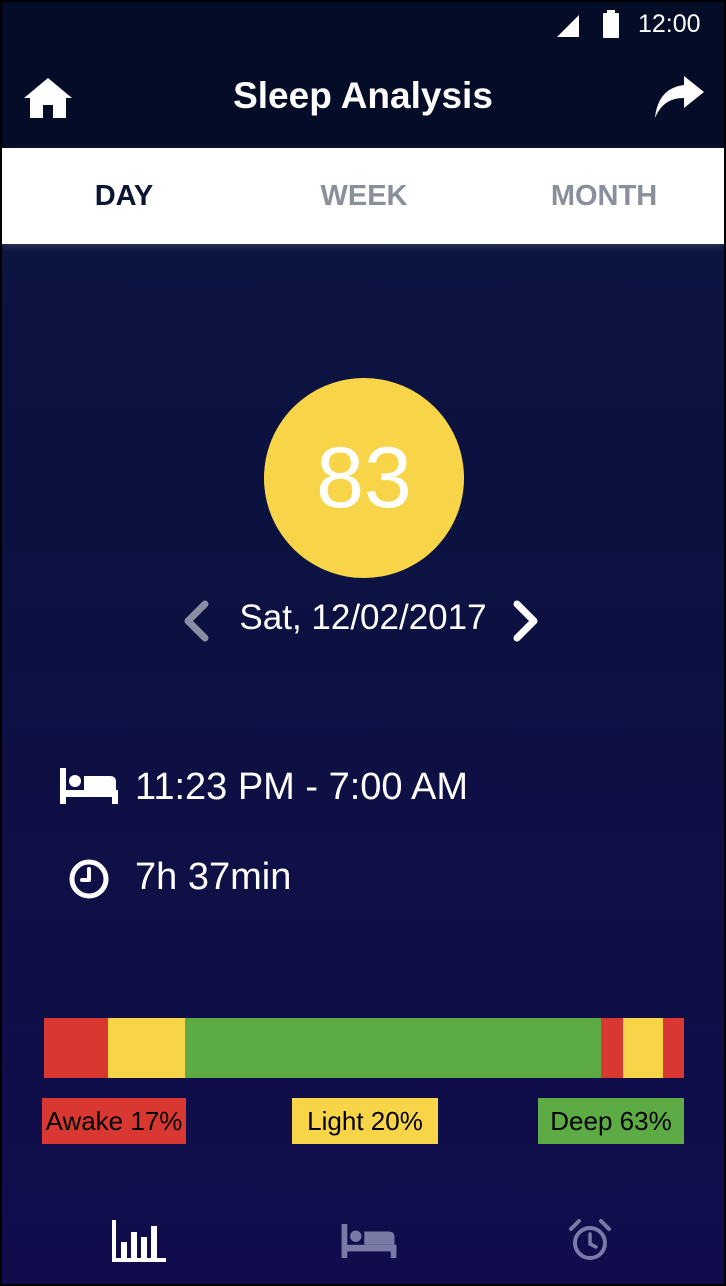 The width and height of the screenshot is (726, 1286). Describe the element at coordinates (604, 196) in the screenshot. I see `tab-month: MONTH` at that location.